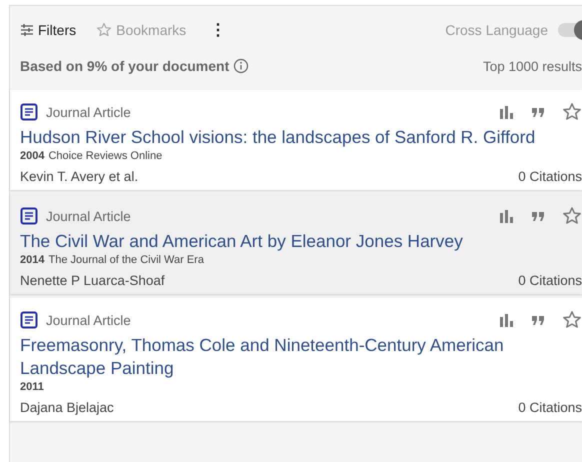 The width and height of the screenshot is (582, 462). What do you see at coordinates (241, 66) in the screenshot?
I see `info-icon` at bounding box center [241, 66].